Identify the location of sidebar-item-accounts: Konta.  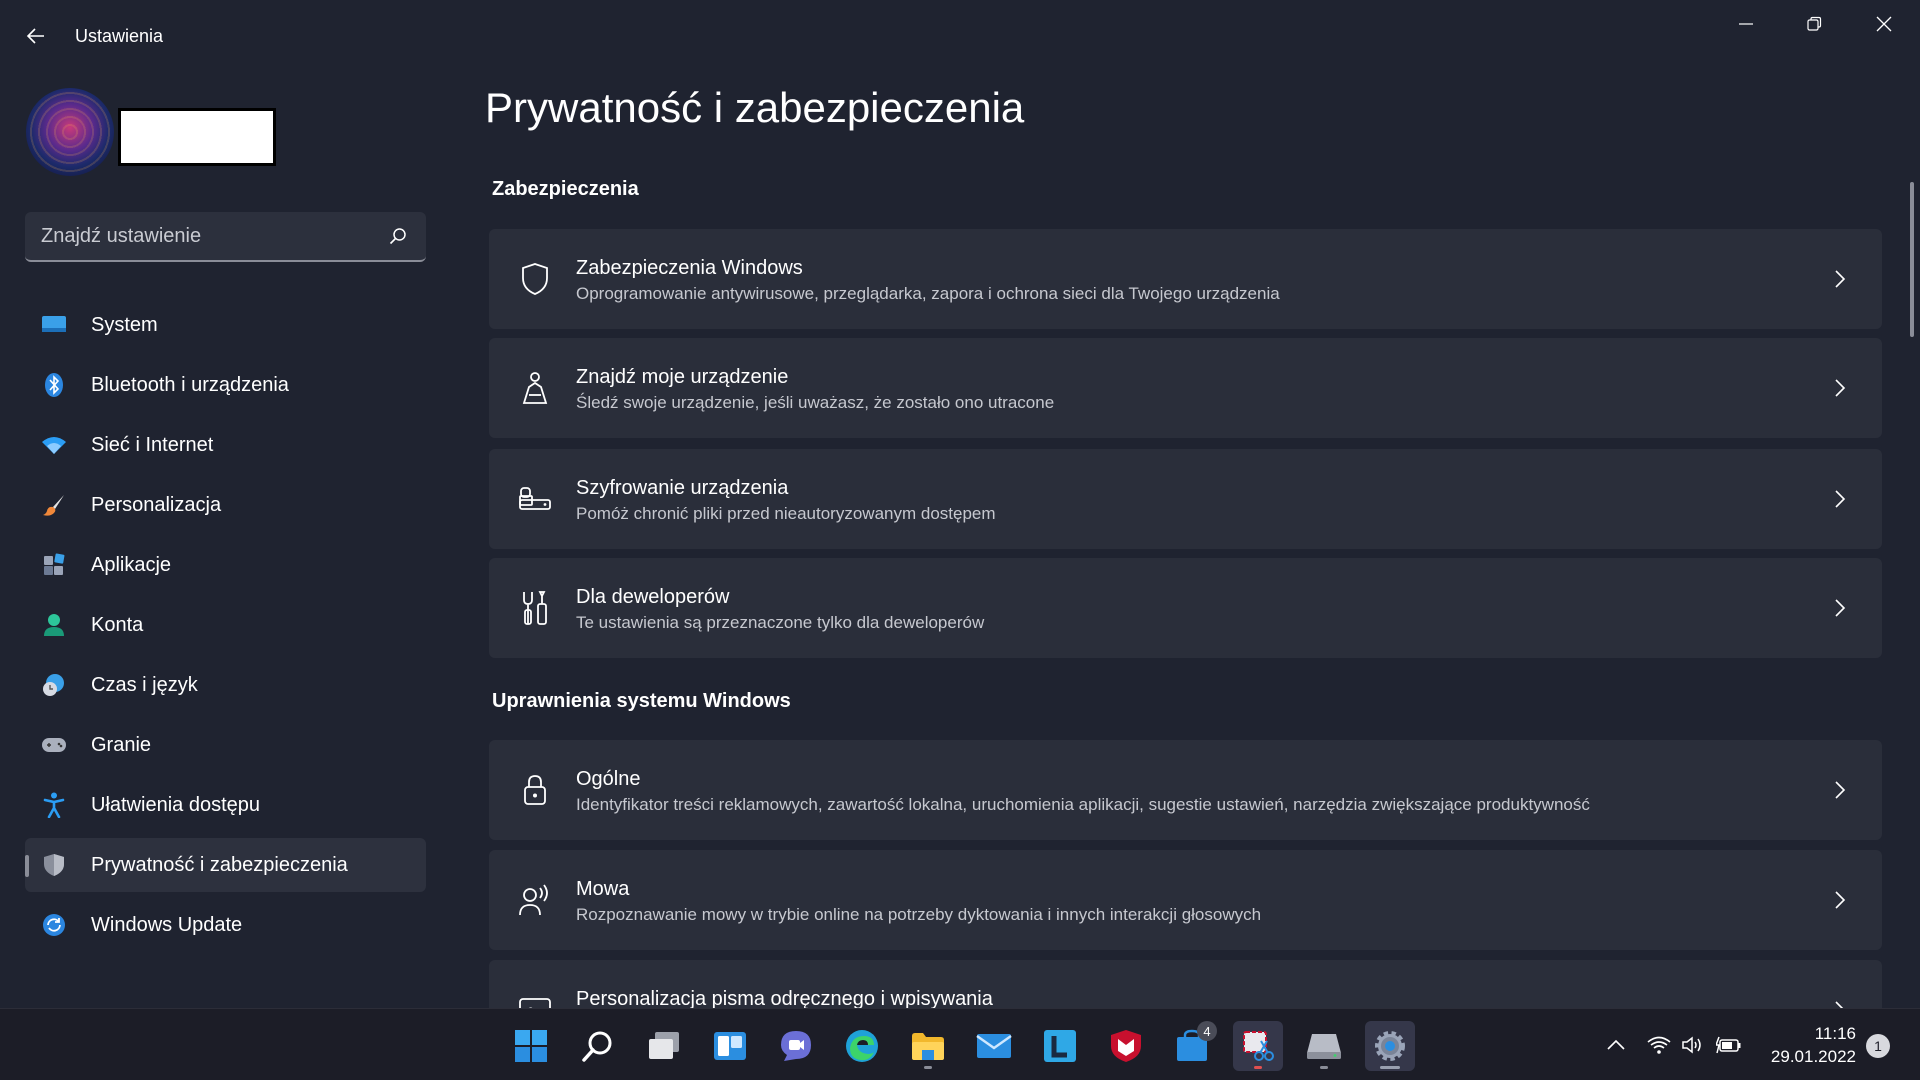
(225, 625).